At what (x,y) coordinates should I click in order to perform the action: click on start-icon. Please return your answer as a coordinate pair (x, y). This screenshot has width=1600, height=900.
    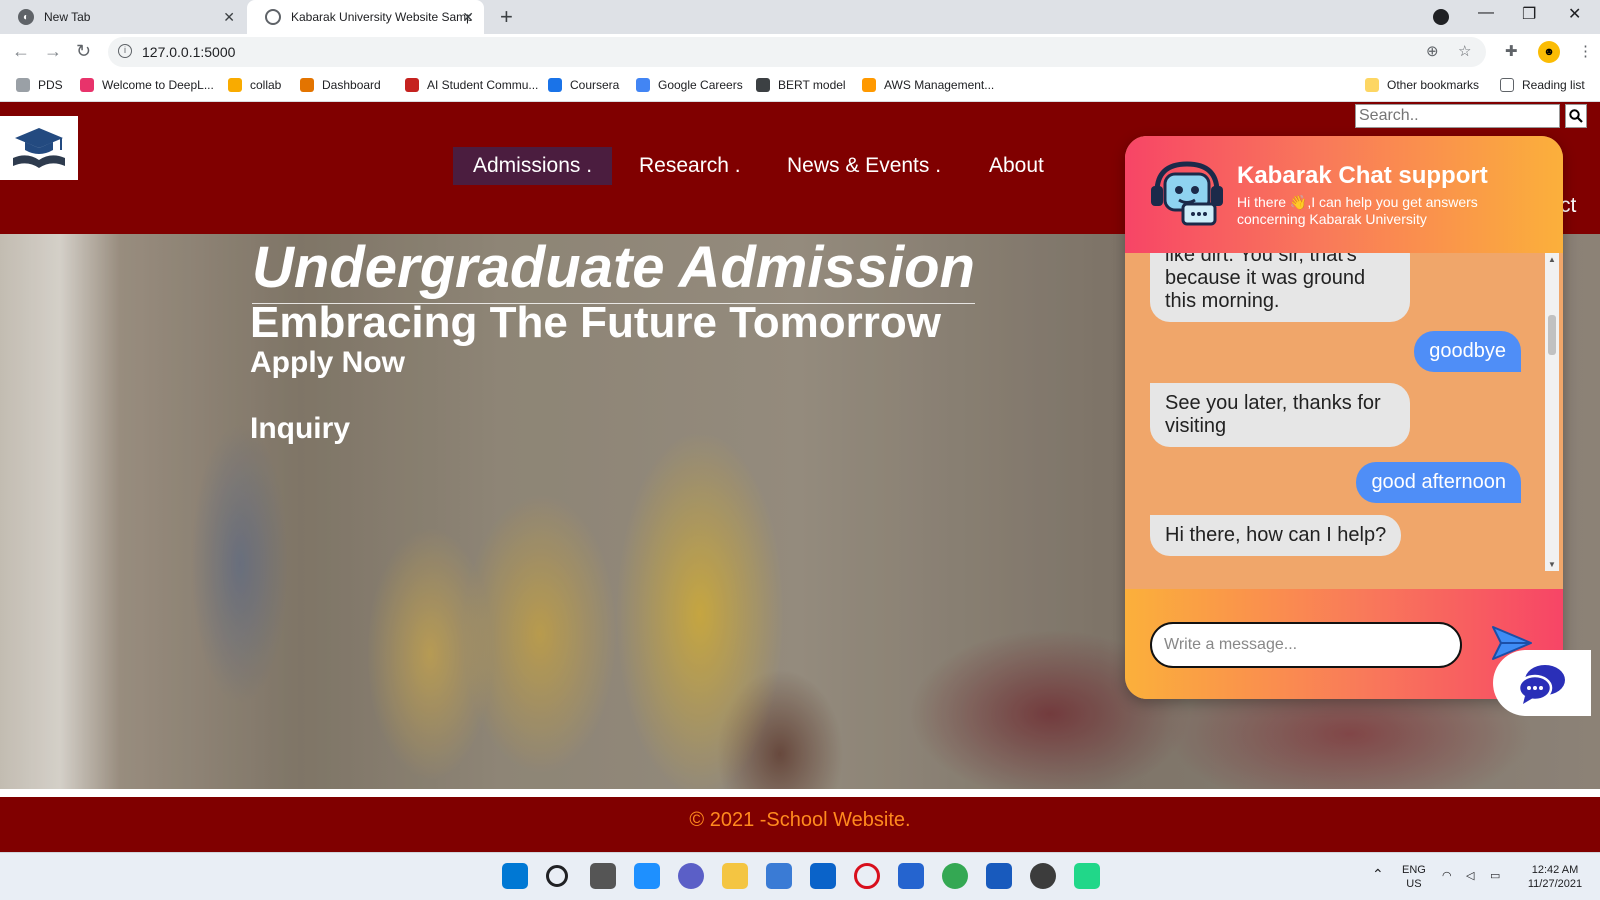
    Looking at the image, I should click on (515, 876).